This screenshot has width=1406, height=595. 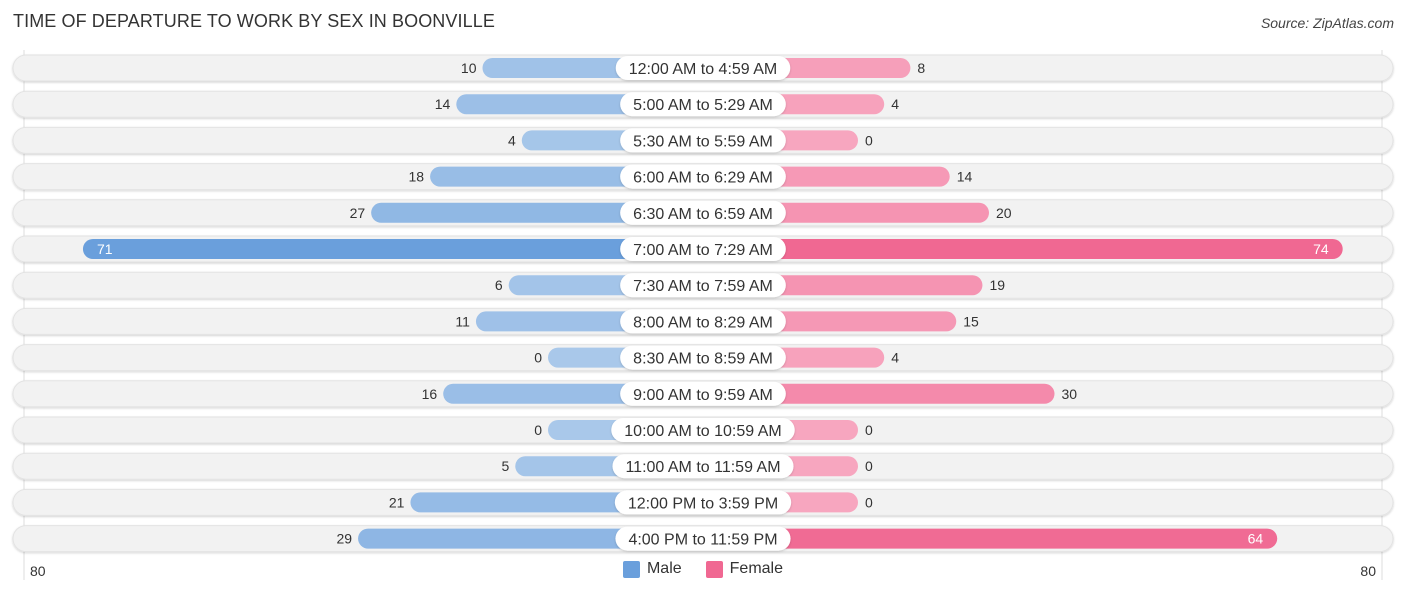 What do you see at coordinates (756, 568) in the screenshot?
I see `legend-label-female: Female` at bounding box center [756, 568].